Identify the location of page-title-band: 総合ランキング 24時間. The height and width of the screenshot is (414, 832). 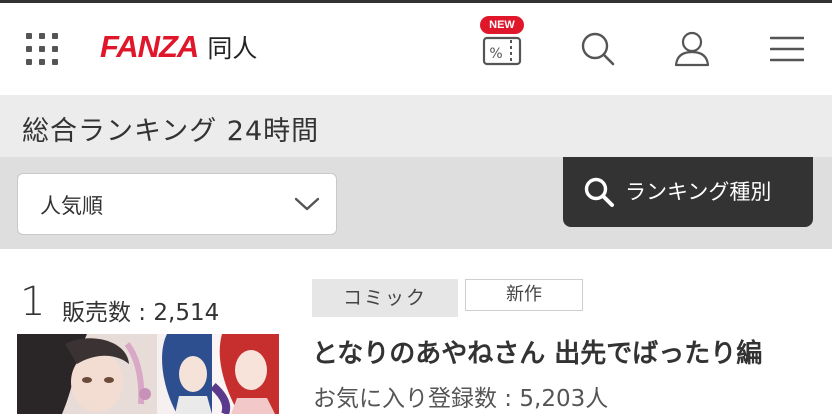
(416, 126).